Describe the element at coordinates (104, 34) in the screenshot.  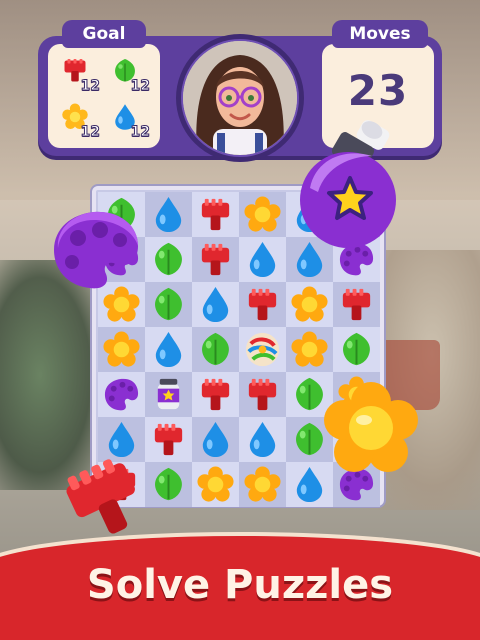
I see `goal-label: Goal` at that location.